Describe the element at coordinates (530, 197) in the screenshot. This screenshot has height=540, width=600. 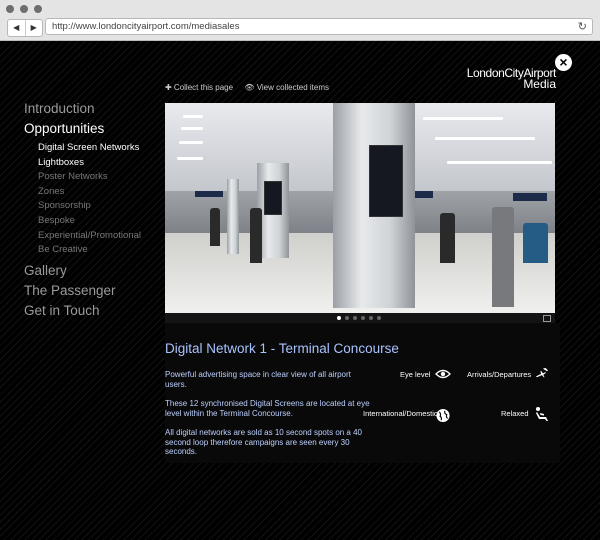
I see `departures-board` at that location.